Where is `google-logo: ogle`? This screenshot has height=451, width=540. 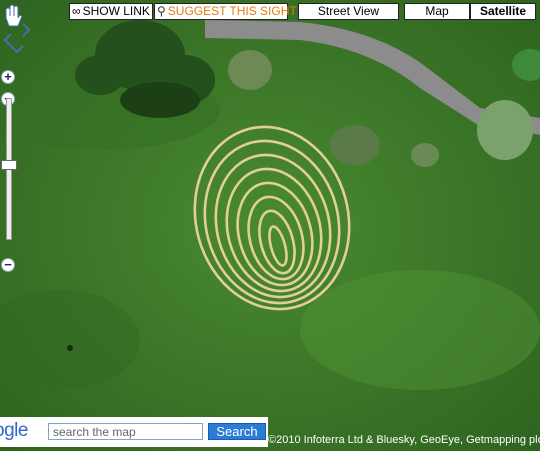
google-logo: ogle is located at coordinates (14, 430).